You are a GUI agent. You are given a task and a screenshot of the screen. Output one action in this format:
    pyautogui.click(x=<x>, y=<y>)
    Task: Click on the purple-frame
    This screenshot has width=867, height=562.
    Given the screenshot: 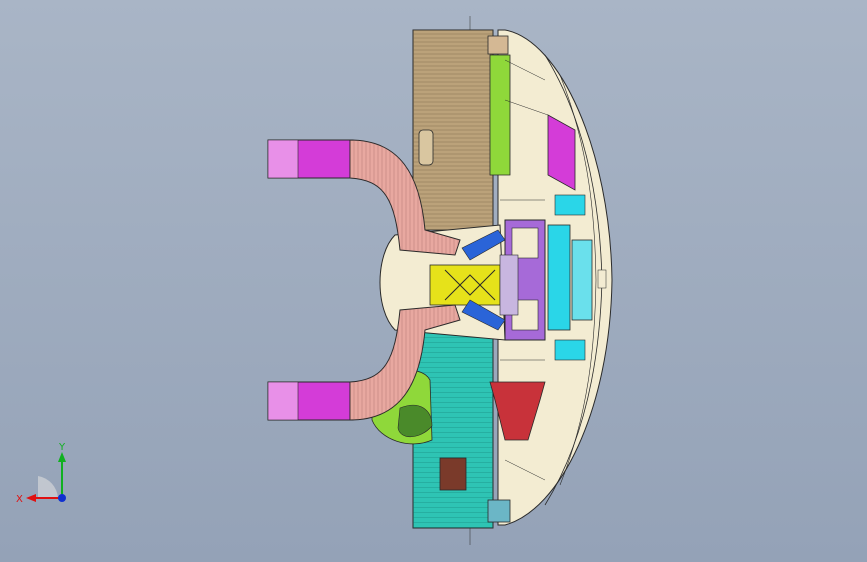 What is the action you would take?
    pyautogui.click(x=522, y=280)
    